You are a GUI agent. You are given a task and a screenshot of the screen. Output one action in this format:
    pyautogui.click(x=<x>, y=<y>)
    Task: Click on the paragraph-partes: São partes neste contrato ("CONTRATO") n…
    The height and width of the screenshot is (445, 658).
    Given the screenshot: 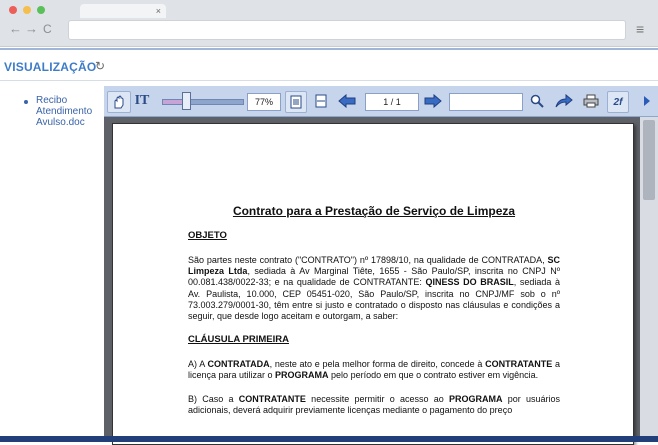 What is the action you would take?
    pyautogui.click(x=374, y=288)
    